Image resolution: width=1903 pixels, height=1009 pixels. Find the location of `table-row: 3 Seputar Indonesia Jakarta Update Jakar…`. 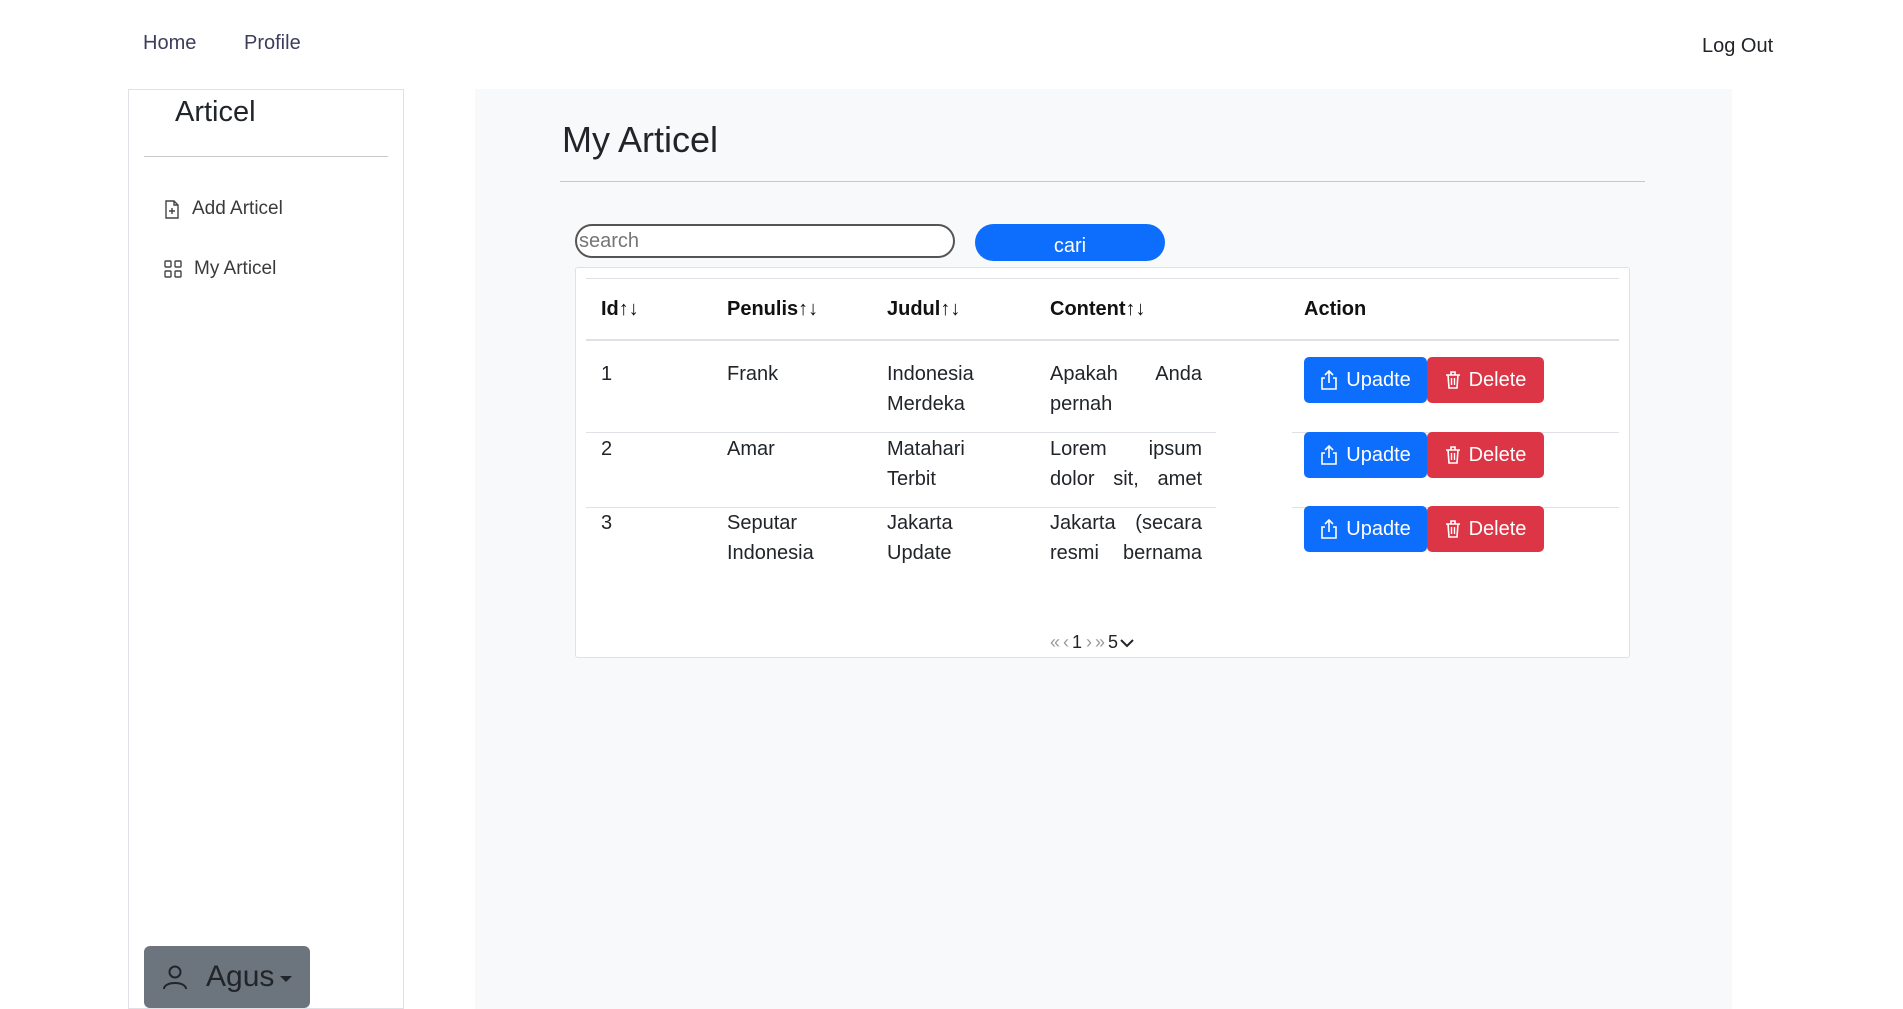

table-row: 3 Seputar Indonesia Jakarta Update Jakar… is located at coordinates (1103, 536).